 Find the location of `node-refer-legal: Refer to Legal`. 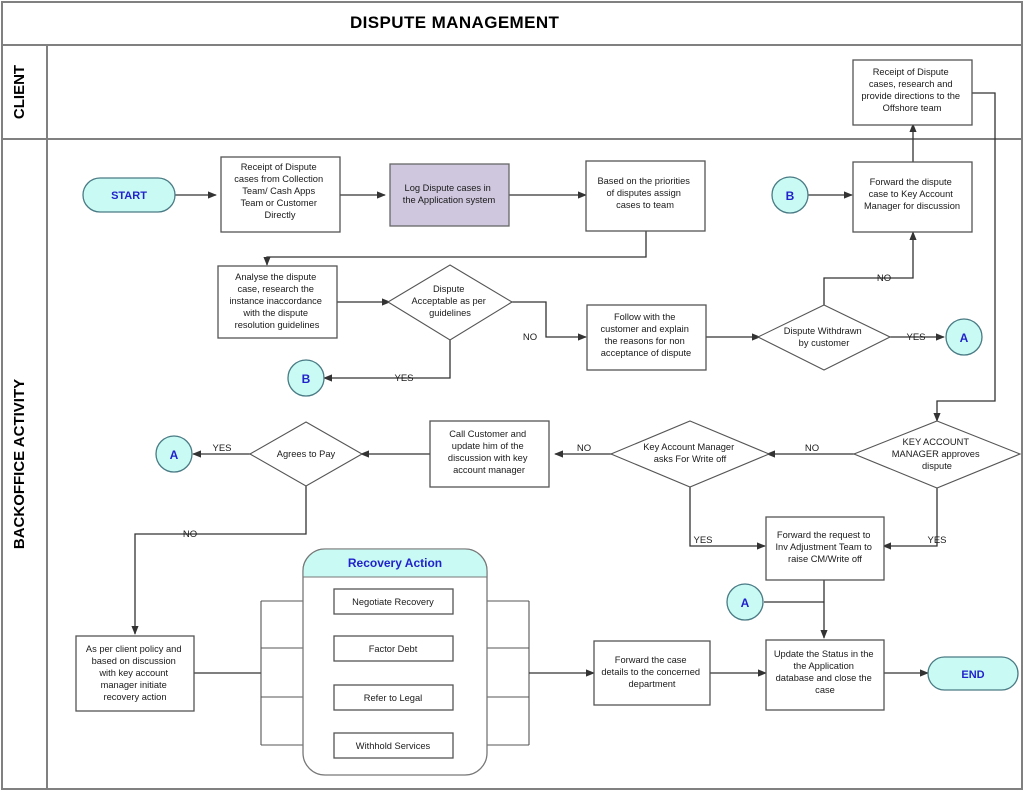

node-refer-legal: Refer to Legal is located at coordinates (393, 697).